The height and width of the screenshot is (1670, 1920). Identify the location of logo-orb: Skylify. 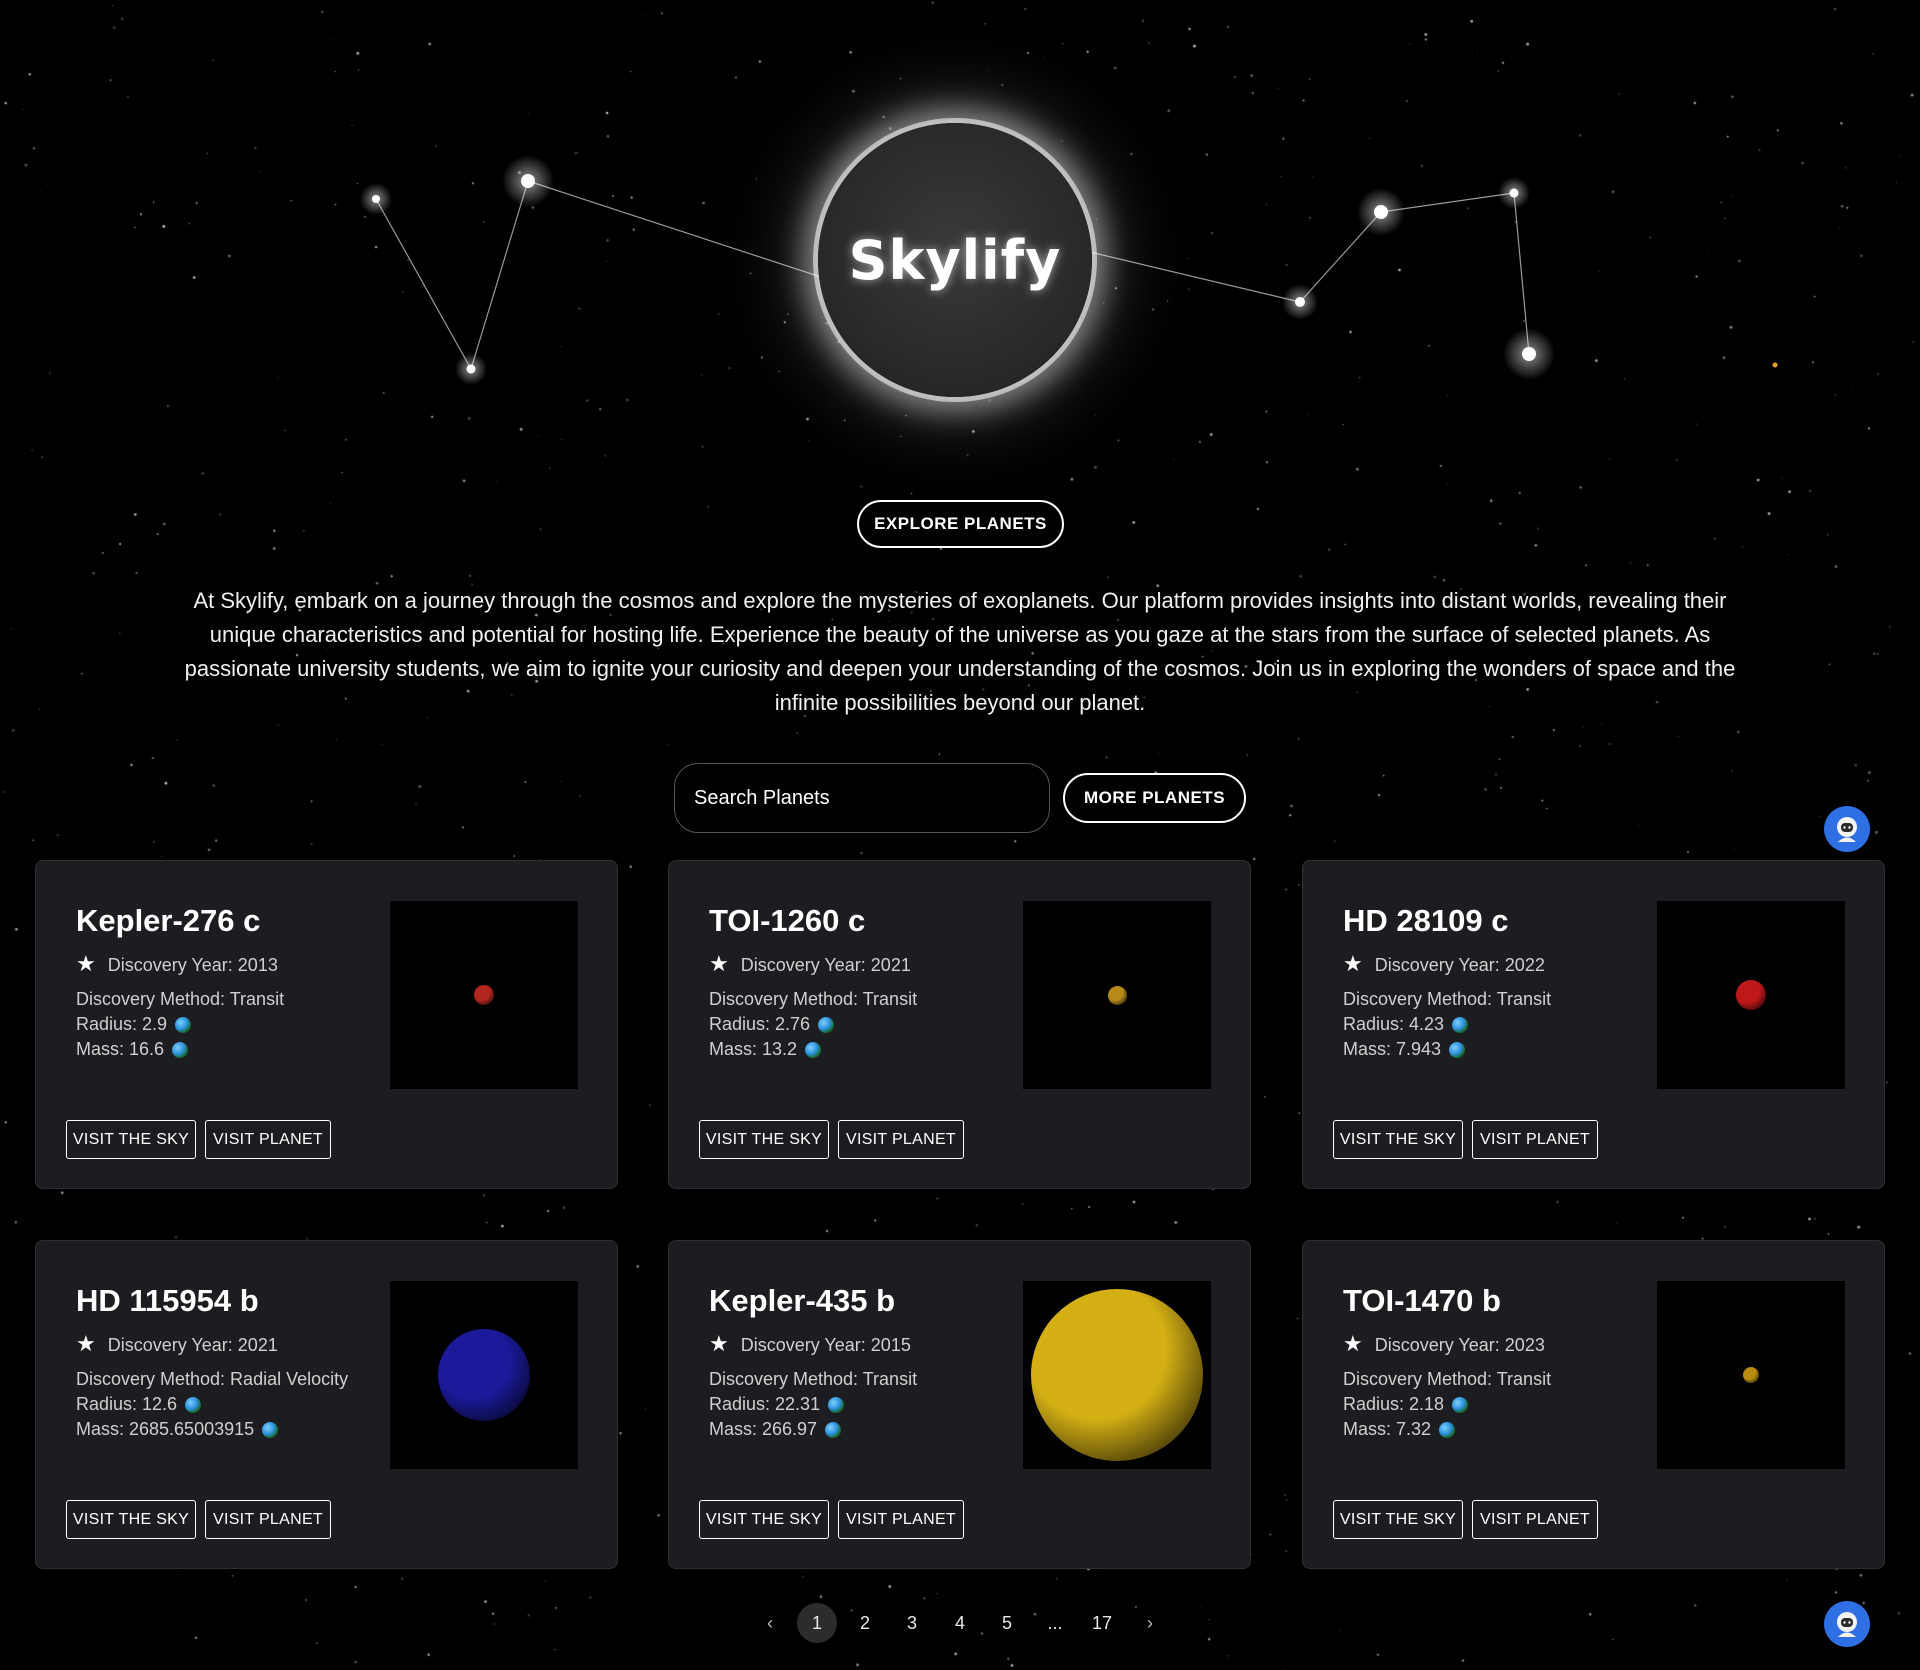
(955, 260).